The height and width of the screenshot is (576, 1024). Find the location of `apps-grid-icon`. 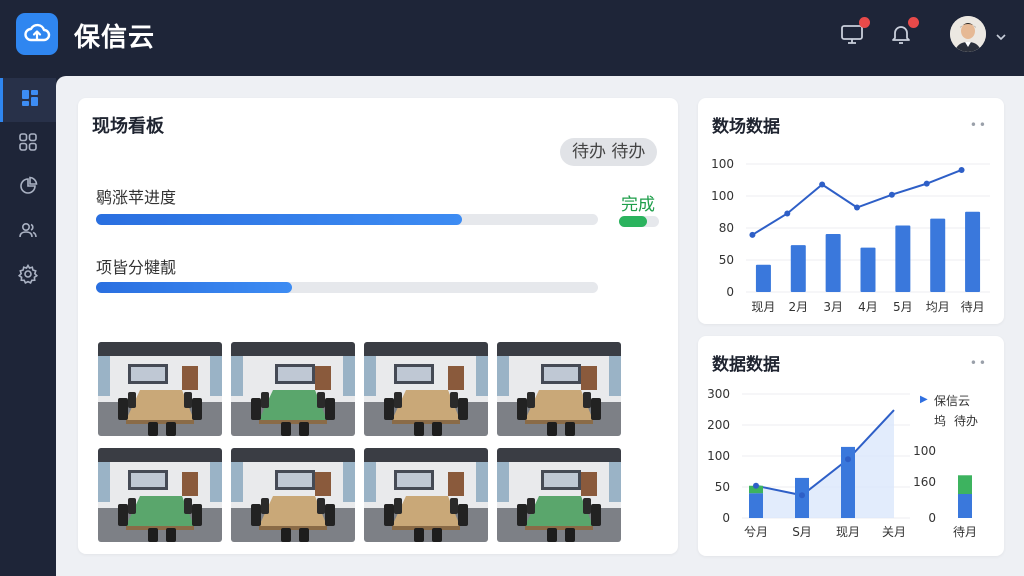

apps-grid-icon is located at coordinates (28, 144).